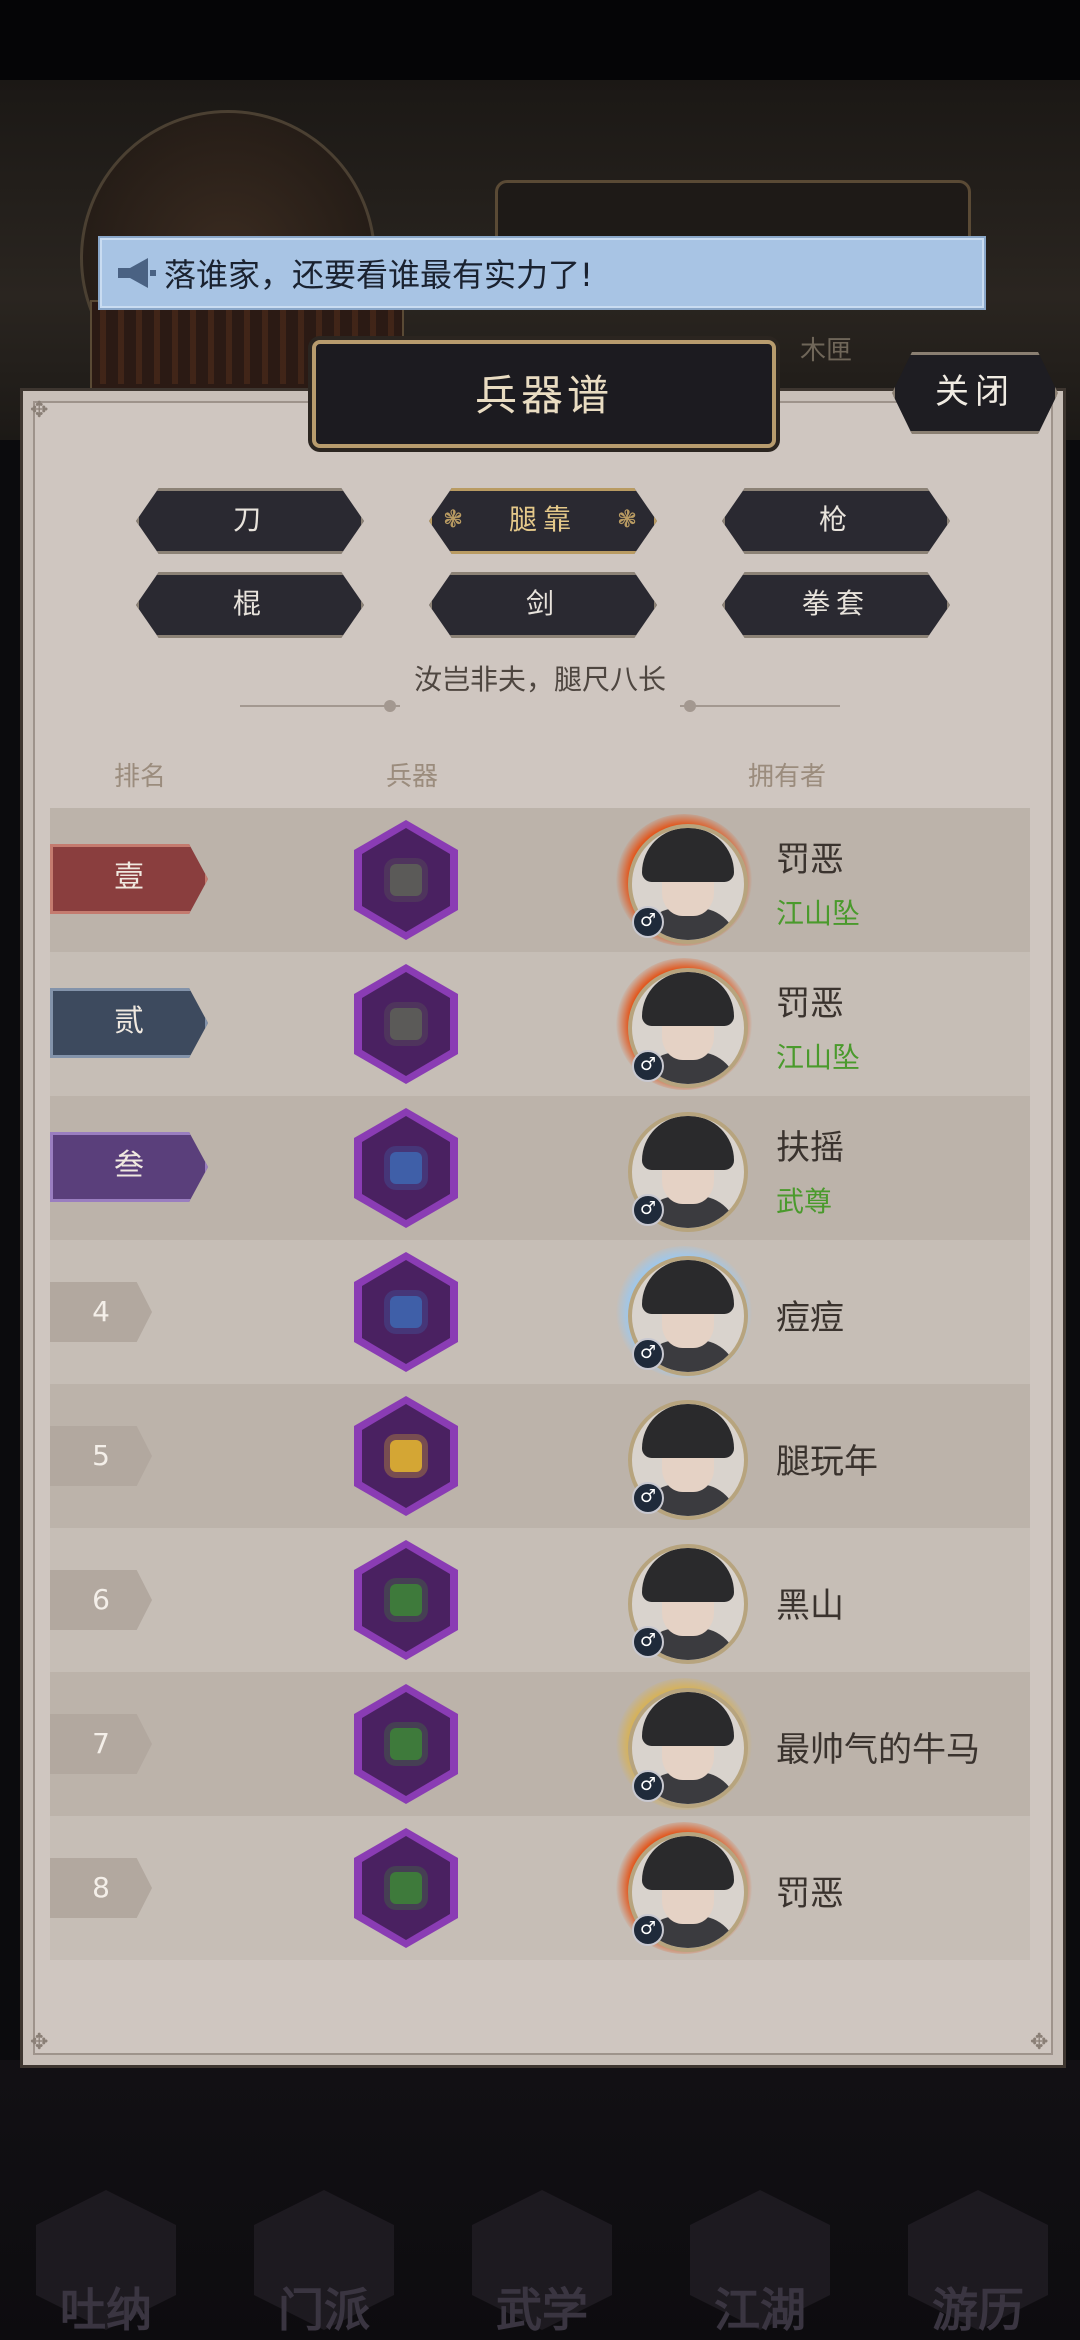 The height and width of the screenshot is (2340, 1080). Describe the element at coordinates (378, 275) in the screenshot. I see `announcement-text: 落谁家，还要看谁最有实力了!` at that location.